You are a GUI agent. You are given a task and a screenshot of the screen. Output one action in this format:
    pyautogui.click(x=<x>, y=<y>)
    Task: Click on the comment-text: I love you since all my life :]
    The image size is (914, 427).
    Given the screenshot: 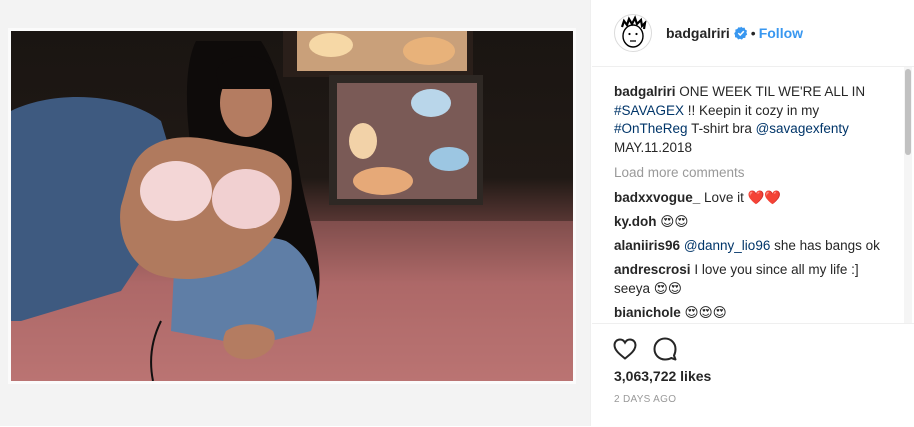 What is the action you would take?
    pyautogui.click(x=776, y=269)
    